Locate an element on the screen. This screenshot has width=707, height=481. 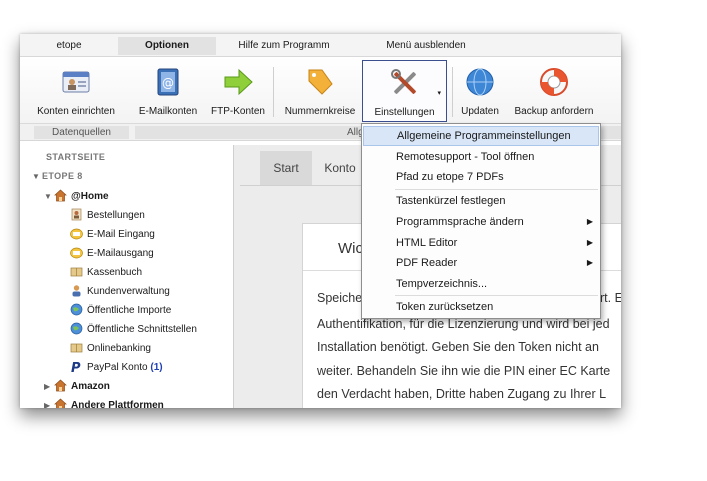
tree-item-kundenverwaltung: Kundenverwaltung is located at coordinates (120, 290).